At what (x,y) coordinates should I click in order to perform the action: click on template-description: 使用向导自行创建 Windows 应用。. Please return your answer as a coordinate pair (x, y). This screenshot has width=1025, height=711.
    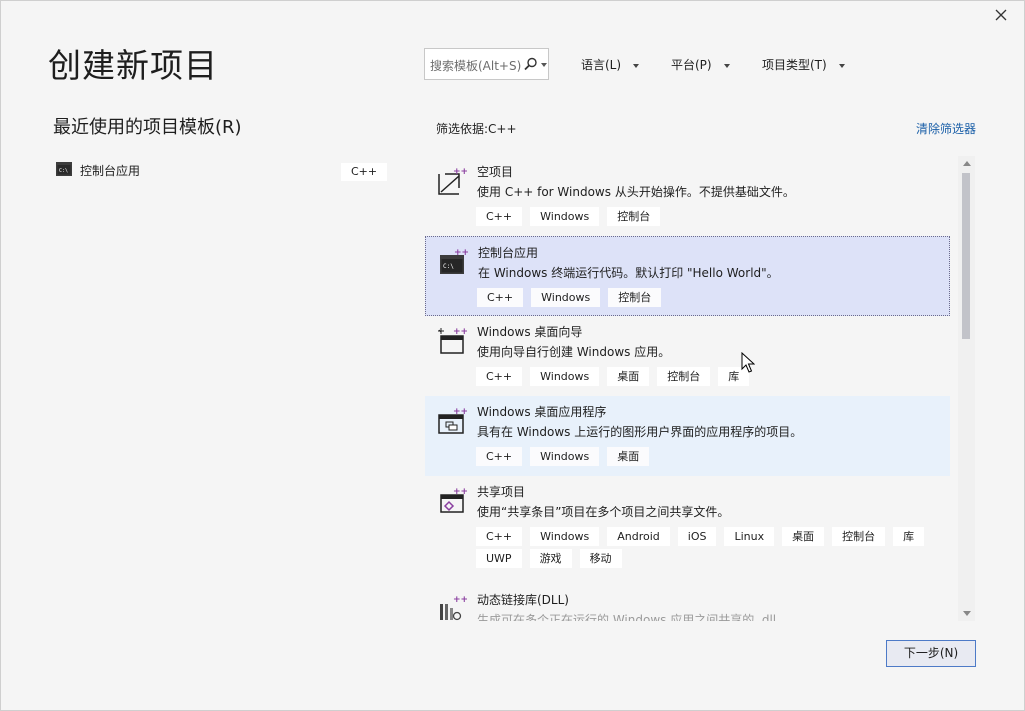
    Looking at the image, I should click on (574, 352).